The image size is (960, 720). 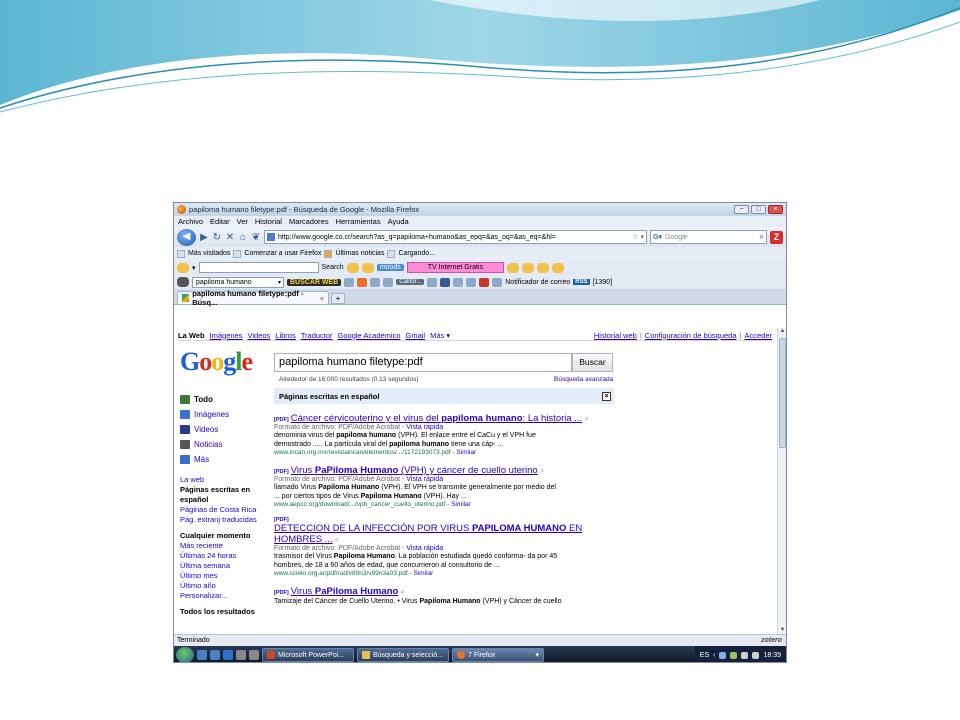 I want to click on filter-time-24h: Últimas 24 horas, so click(x=225, y=556).